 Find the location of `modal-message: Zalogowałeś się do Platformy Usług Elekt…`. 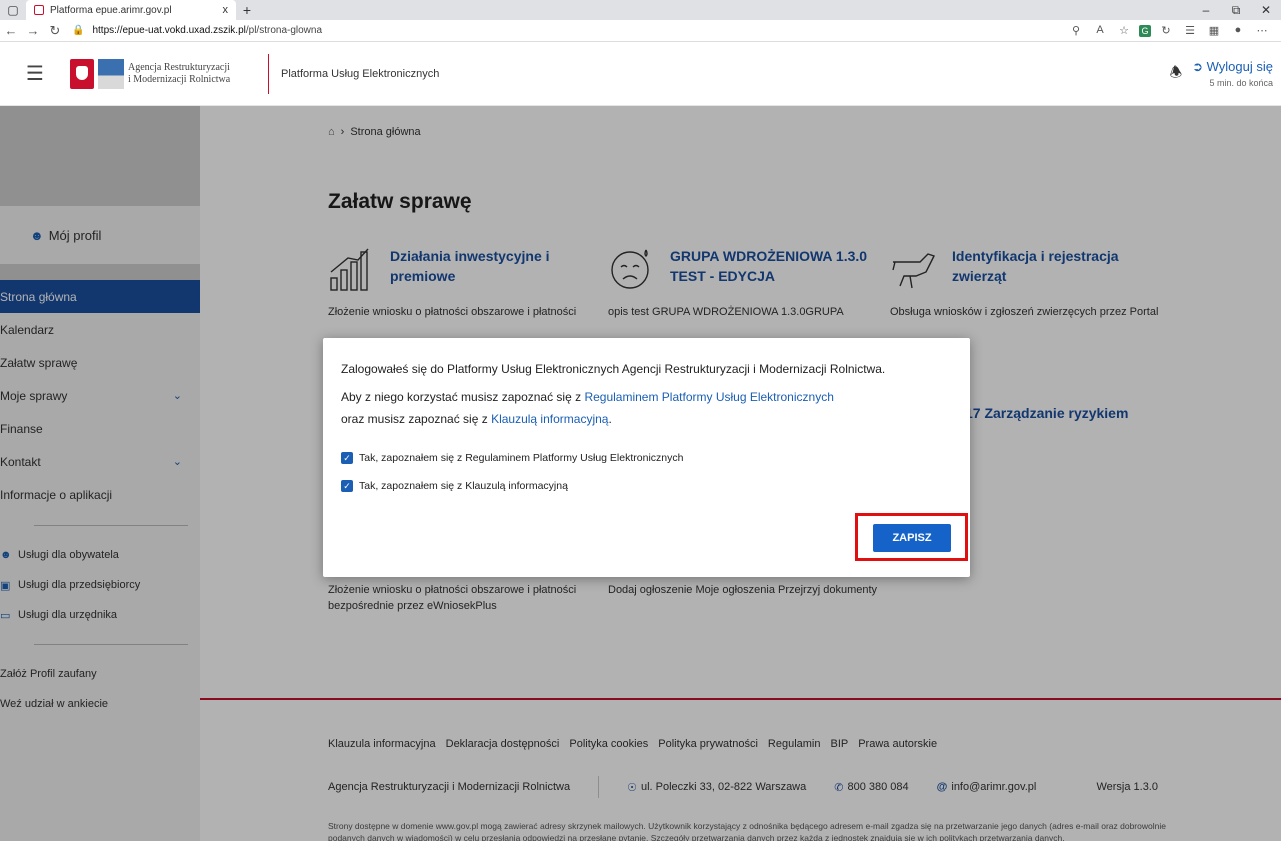

modal-message: Zalogowałeś się do Platformy Usług Elekt… is located at coordinates (613, 369).